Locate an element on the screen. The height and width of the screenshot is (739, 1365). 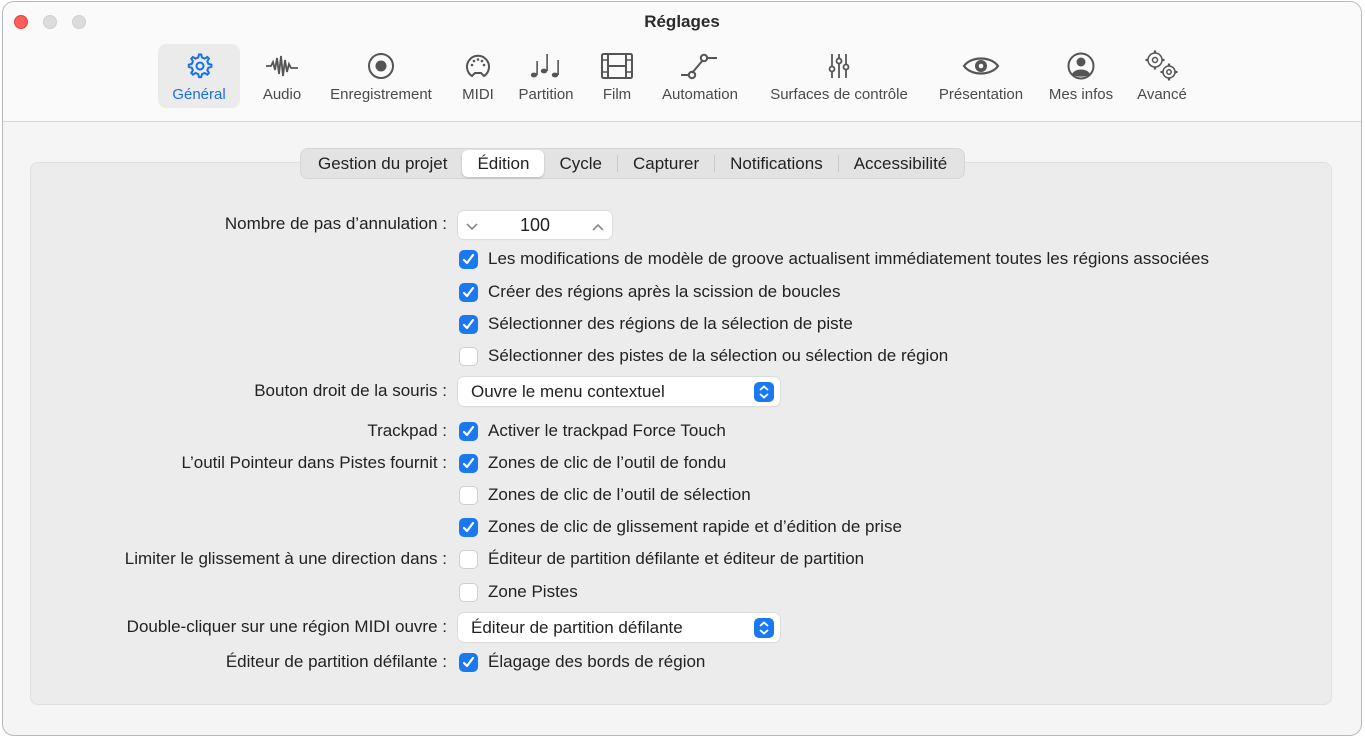
trackpad-label: Trackpad : is located at coordinates (407, 430).